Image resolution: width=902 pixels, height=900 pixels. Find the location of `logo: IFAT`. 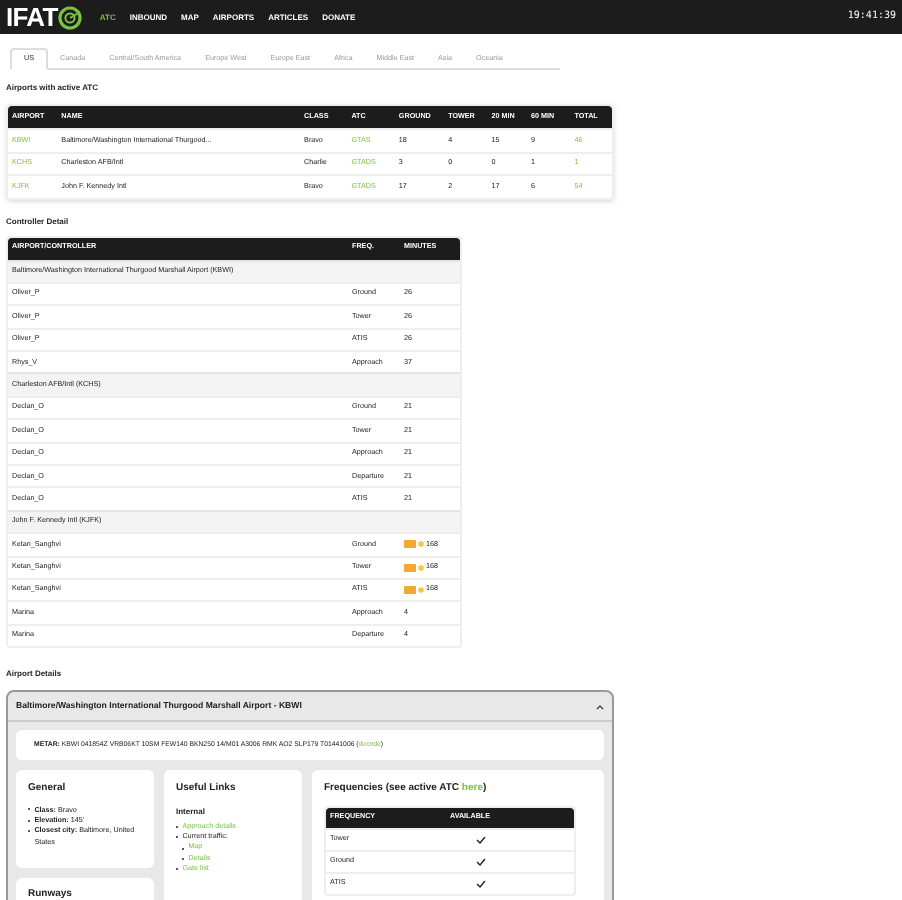

logo: IFAT is located at coordinates (32, 17).